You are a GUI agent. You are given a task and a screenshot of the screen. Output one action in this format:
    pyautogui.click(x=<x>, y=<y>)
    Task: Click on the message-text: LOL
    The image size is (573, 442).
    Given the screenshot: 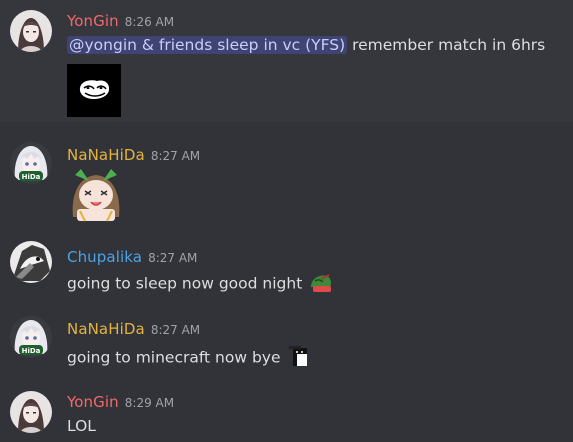 What is the action you would take?
    pyautogui.click(x=81, y=426)
    